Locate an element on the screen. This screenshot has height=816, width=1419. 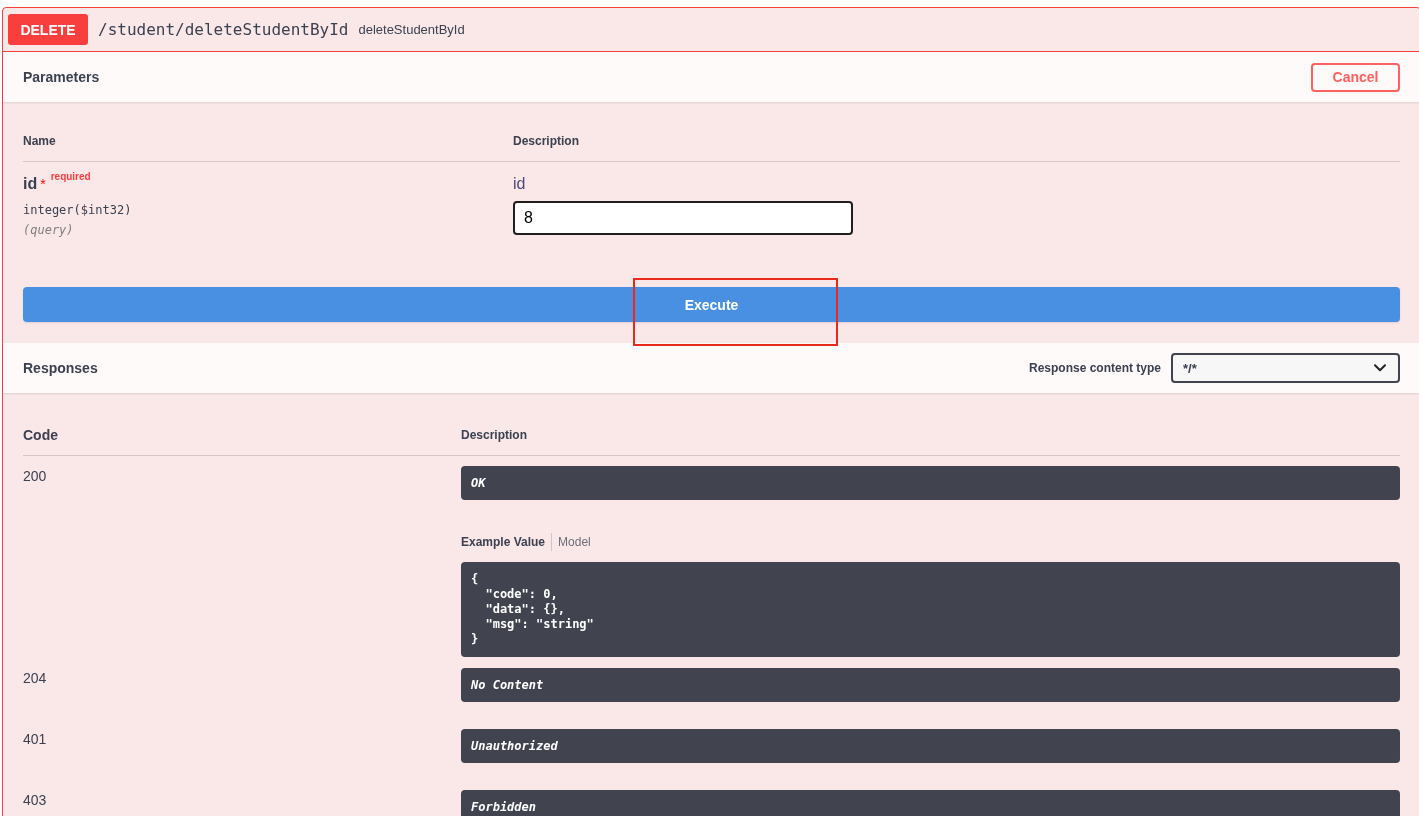
response-code: 204 is located at coordinates (35, 678).